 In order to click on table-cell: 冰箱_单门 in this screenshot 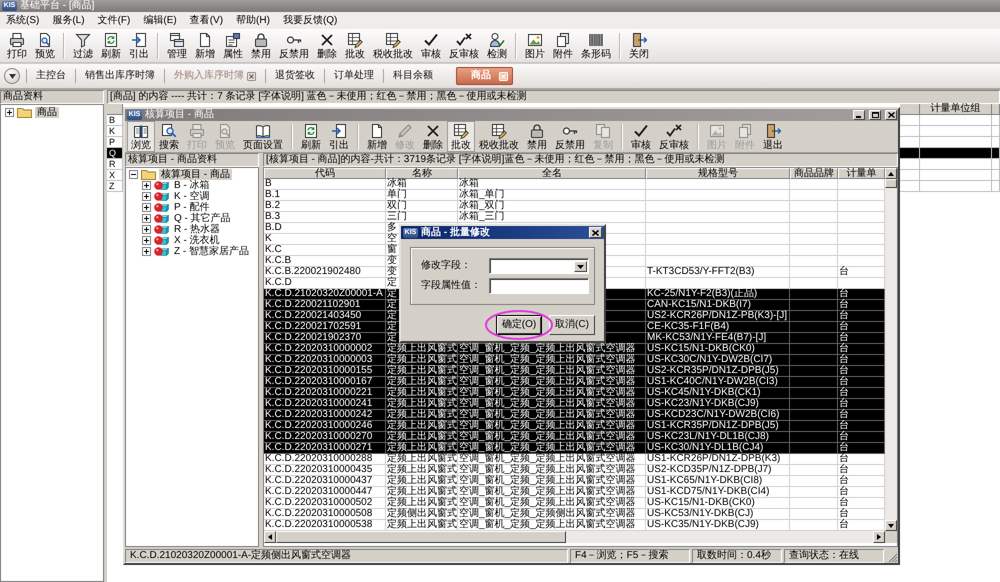, I will do `click(482, 195)`.